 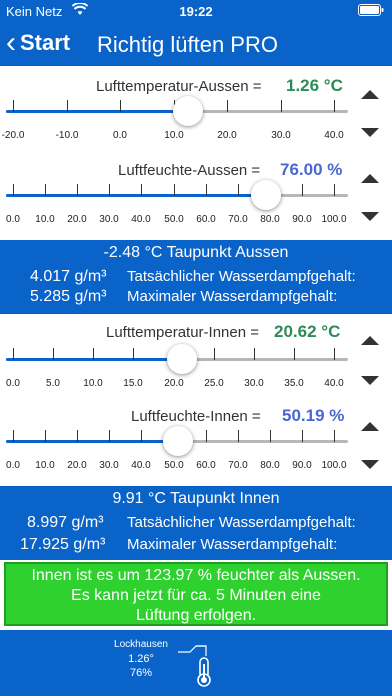 What do you see at coordinates (370, 426) in the screenshot?
I see `innen-humidity-up-arrow` at bounding box center [370, 426].